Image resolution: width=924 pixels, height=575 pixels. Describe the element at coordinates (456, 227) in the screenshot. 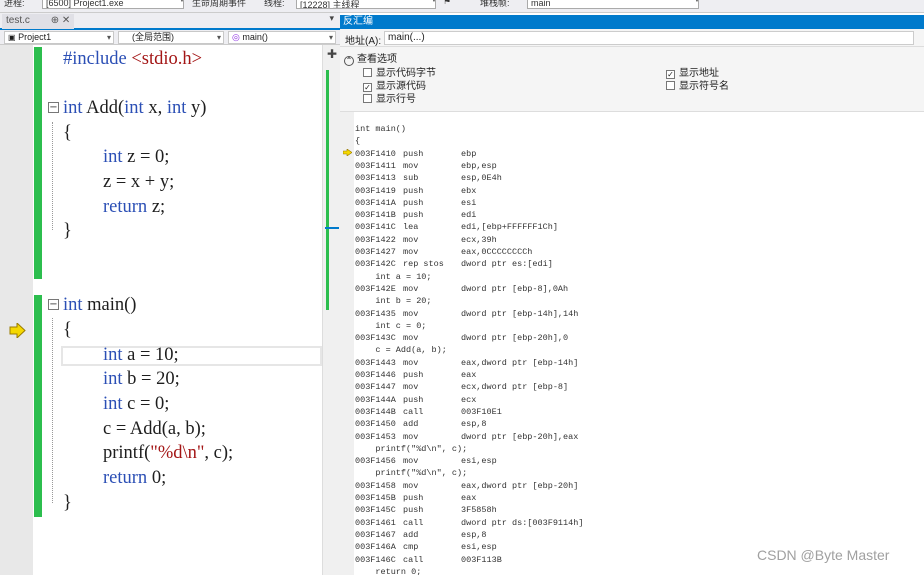

I see `instruction-row: 003F141C lea edi,[ebp+FFFFFF1Ch]` at that location.